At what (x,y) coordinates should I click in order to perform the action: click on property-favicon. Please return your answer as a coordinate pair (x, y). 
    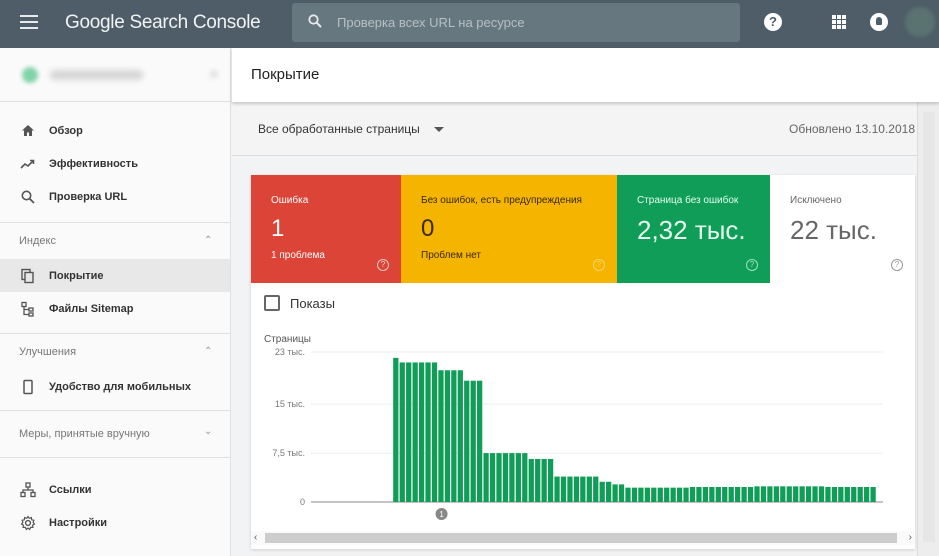
    Looking at the image, I should click on (30, 75).